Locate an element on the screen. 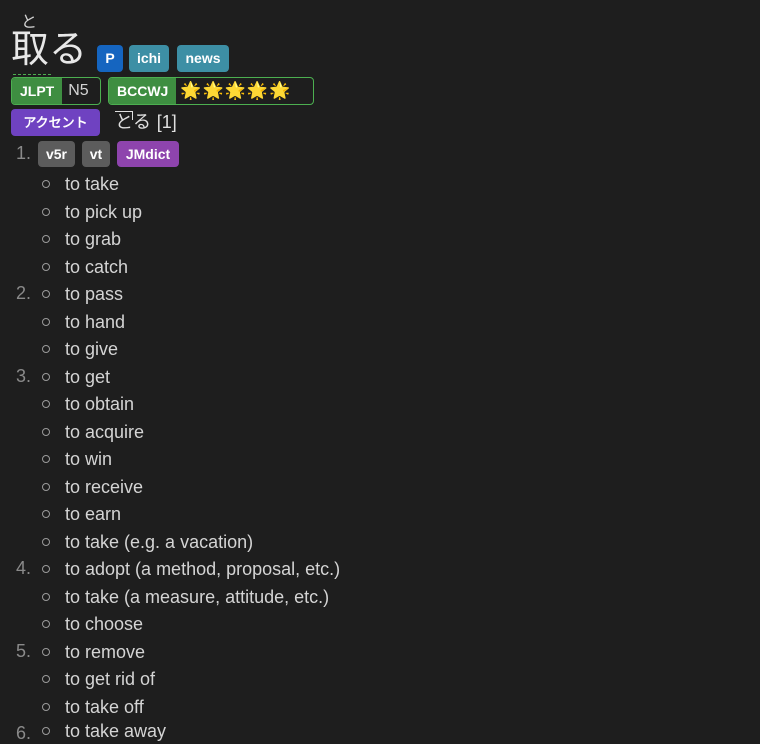  gloss-text: to pass is located at coordinates (94, 294).